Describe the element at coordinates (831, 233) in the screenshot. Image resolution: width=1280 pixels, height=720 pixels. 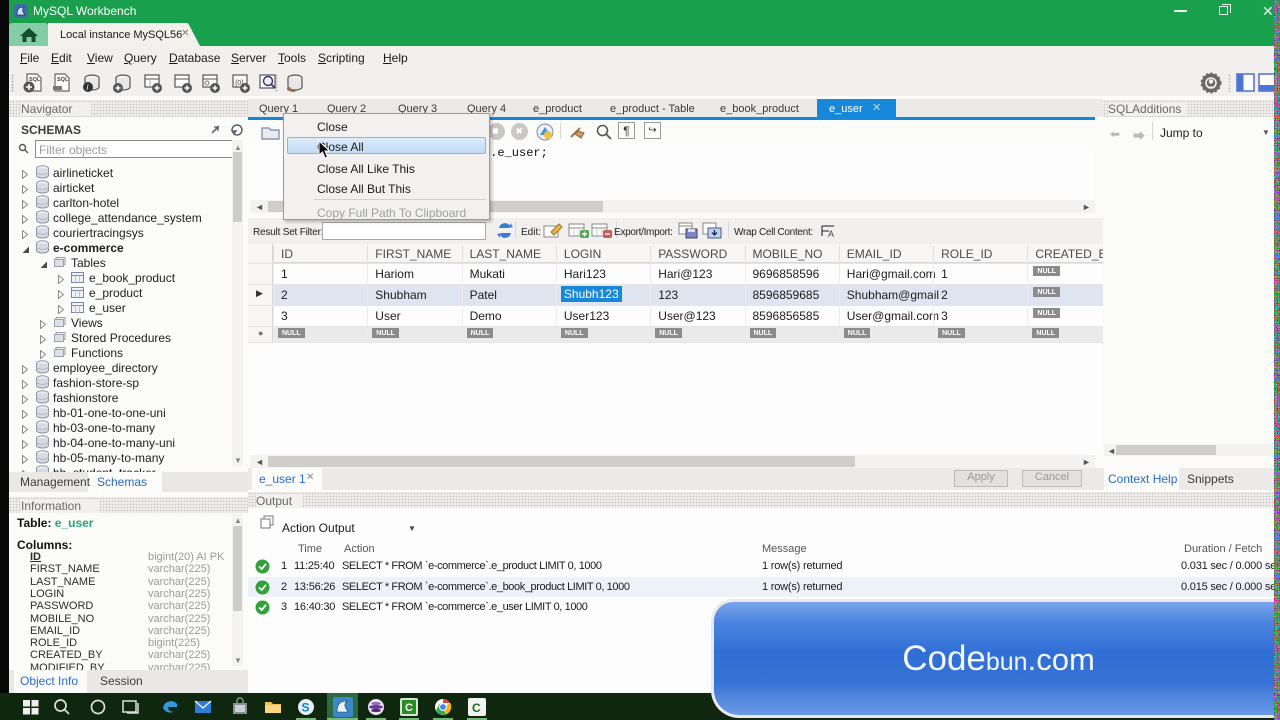
I see `svg-text: A` at that location.